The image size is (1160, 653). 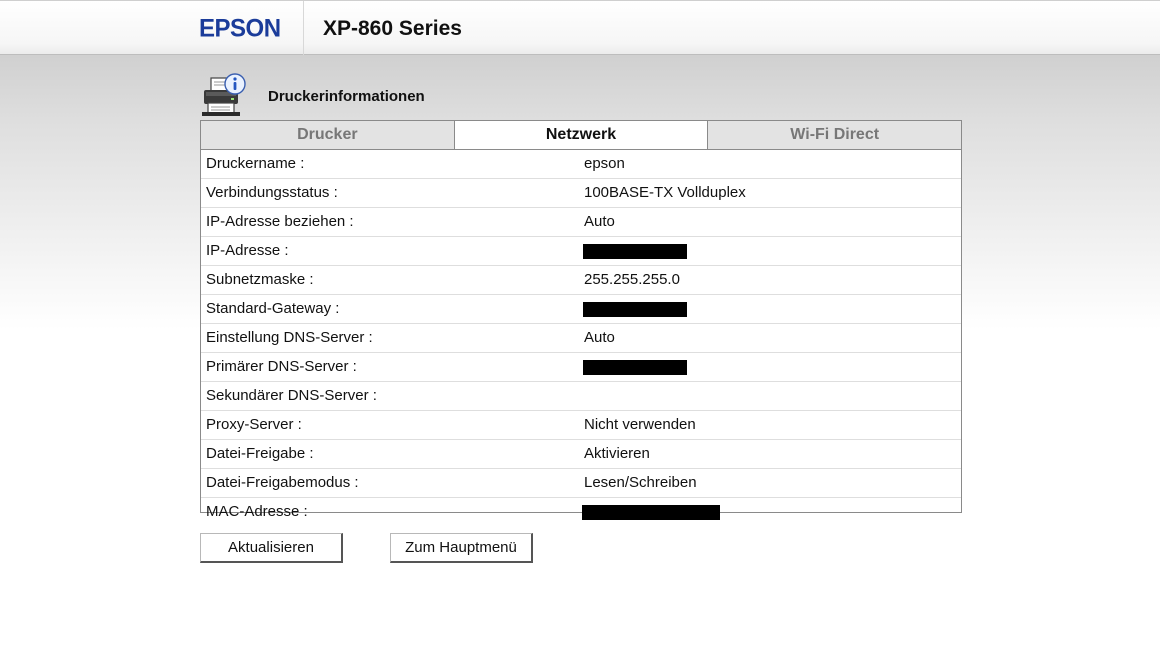 I want to click on table-row: Datei-Freigabemodus : Lesen/Schreiben, so click(x=581, y=483).